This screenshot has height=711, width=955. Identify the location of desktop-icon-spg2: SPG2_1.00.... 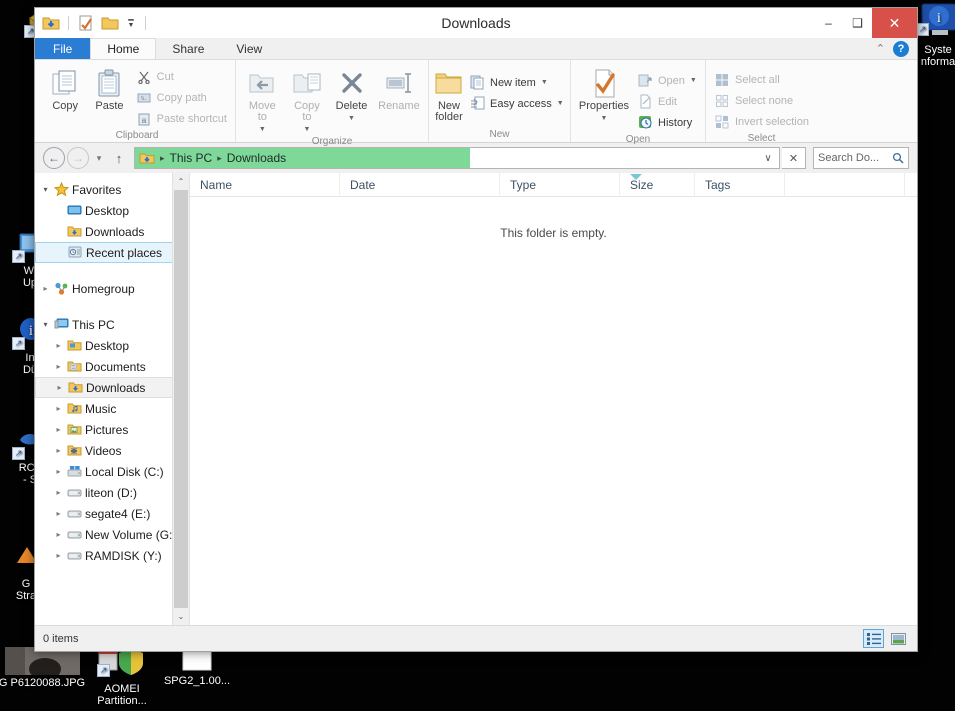
(197, 667).